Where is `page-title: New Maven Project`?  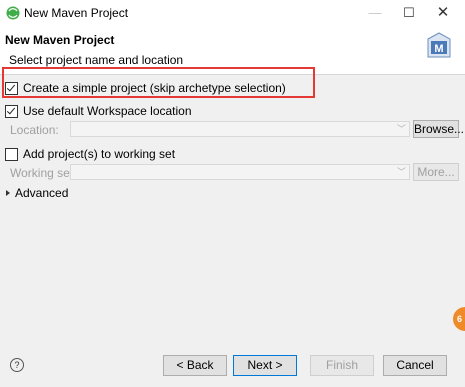 page-title: New Maven Project is located at coordinates (60, 40).